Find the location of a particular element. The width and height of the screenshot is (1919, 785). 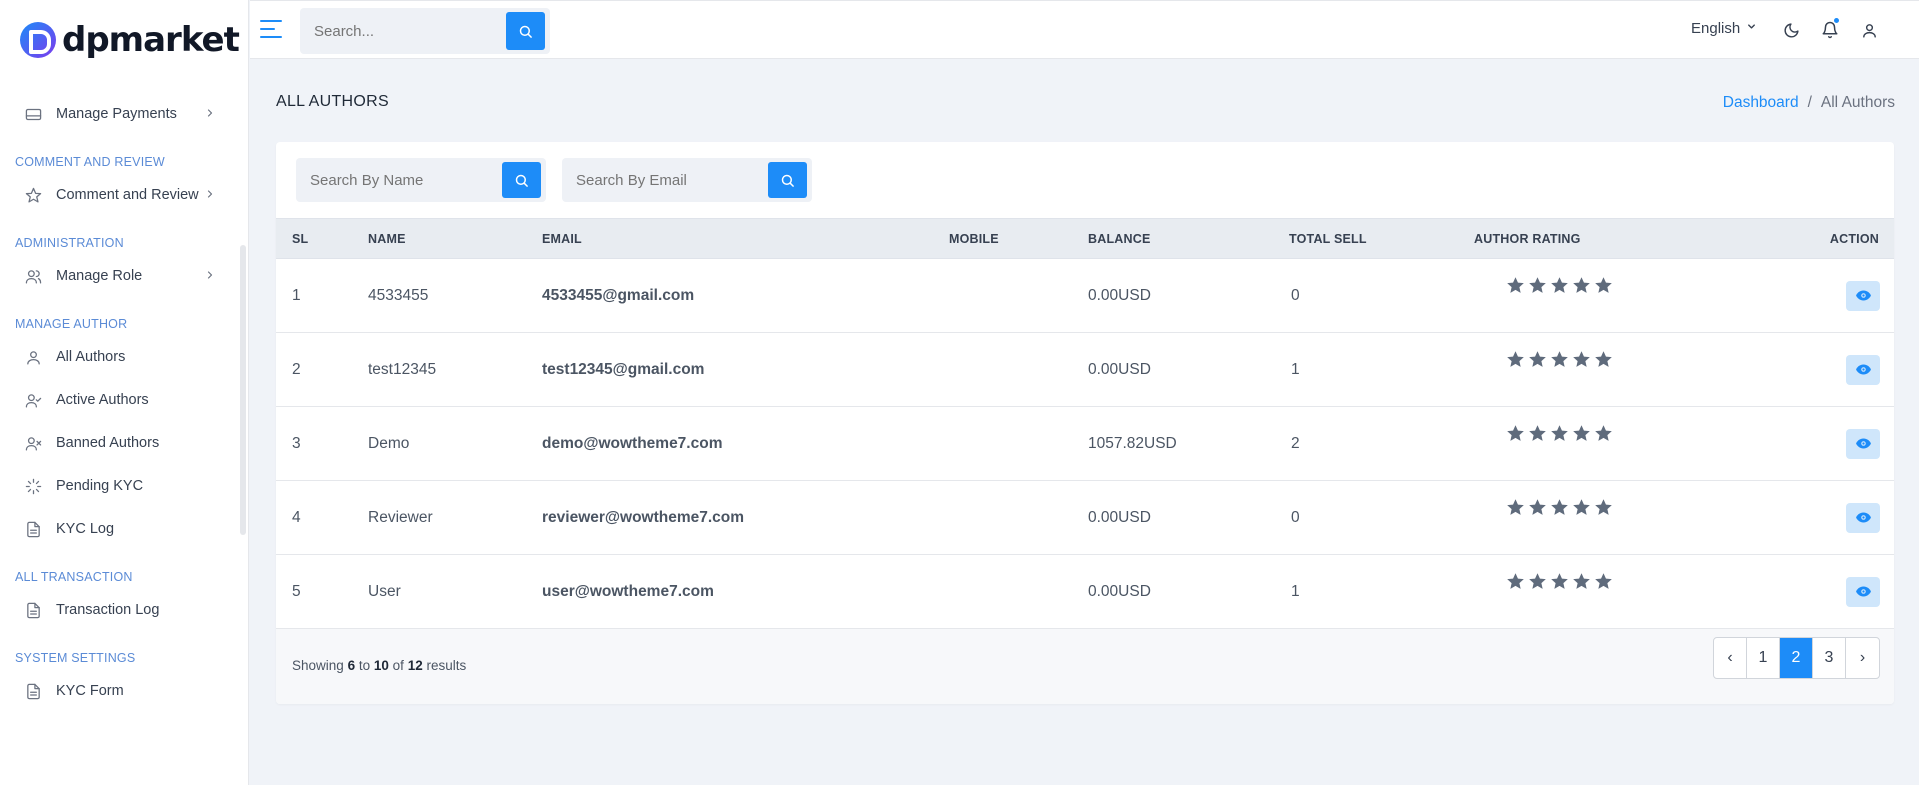

sidebar-item-banned-authors: Banned Authors is located at coordinates (124, 443).